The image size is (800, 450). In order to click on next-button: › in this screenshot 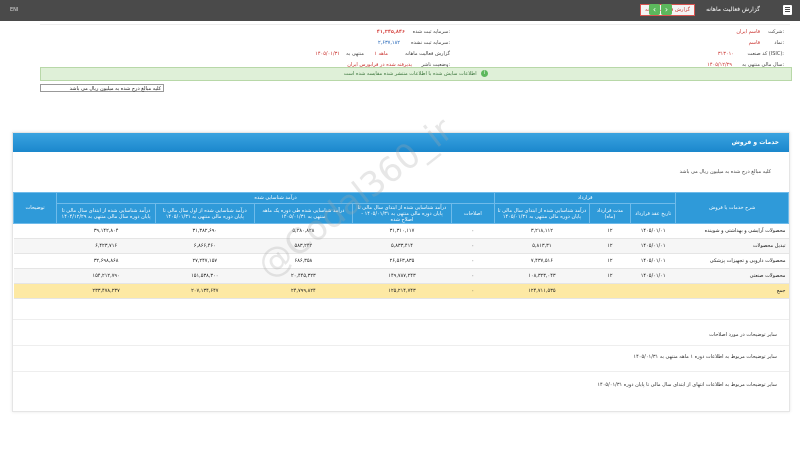, I will do `click(666, 9)`.